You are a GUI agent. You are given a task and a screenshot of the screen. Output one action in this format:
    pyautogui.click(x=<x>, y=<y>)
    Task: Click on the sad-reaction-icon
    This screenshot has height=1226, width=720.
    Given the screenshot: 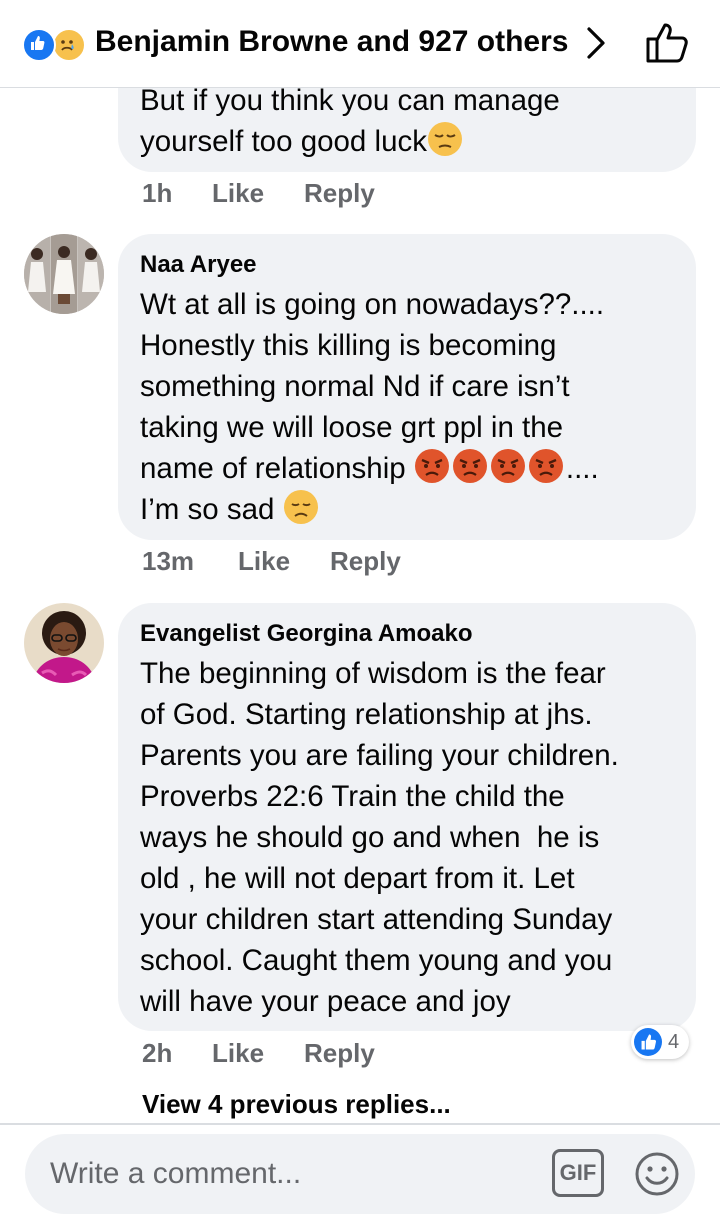 What is the action you would take?
    pyautogui.click(x=69, y=45)
    